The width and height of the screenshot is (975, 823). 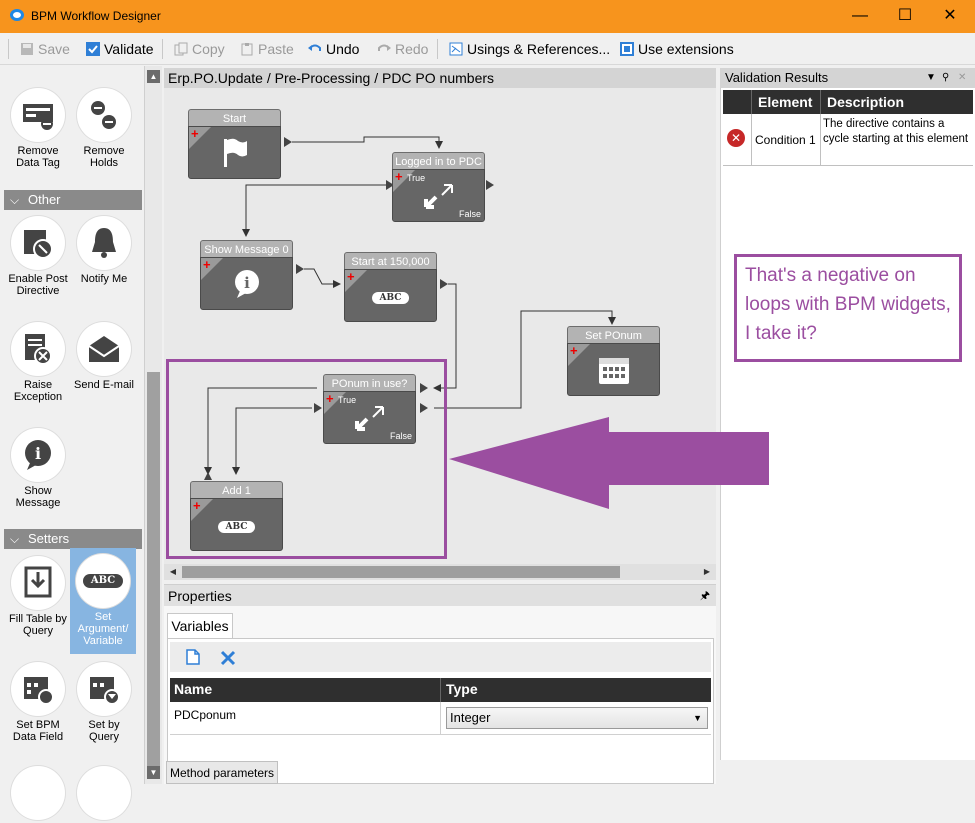 I want to click on delete-x-icon, so click(x=228, y=658).